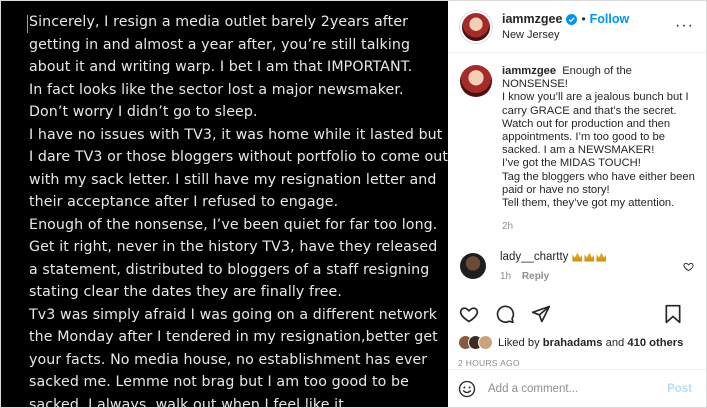  What do you see at coordinates (27, 24) in the screenshot?
I see `text-cursor` at bounding box center [27, 24].